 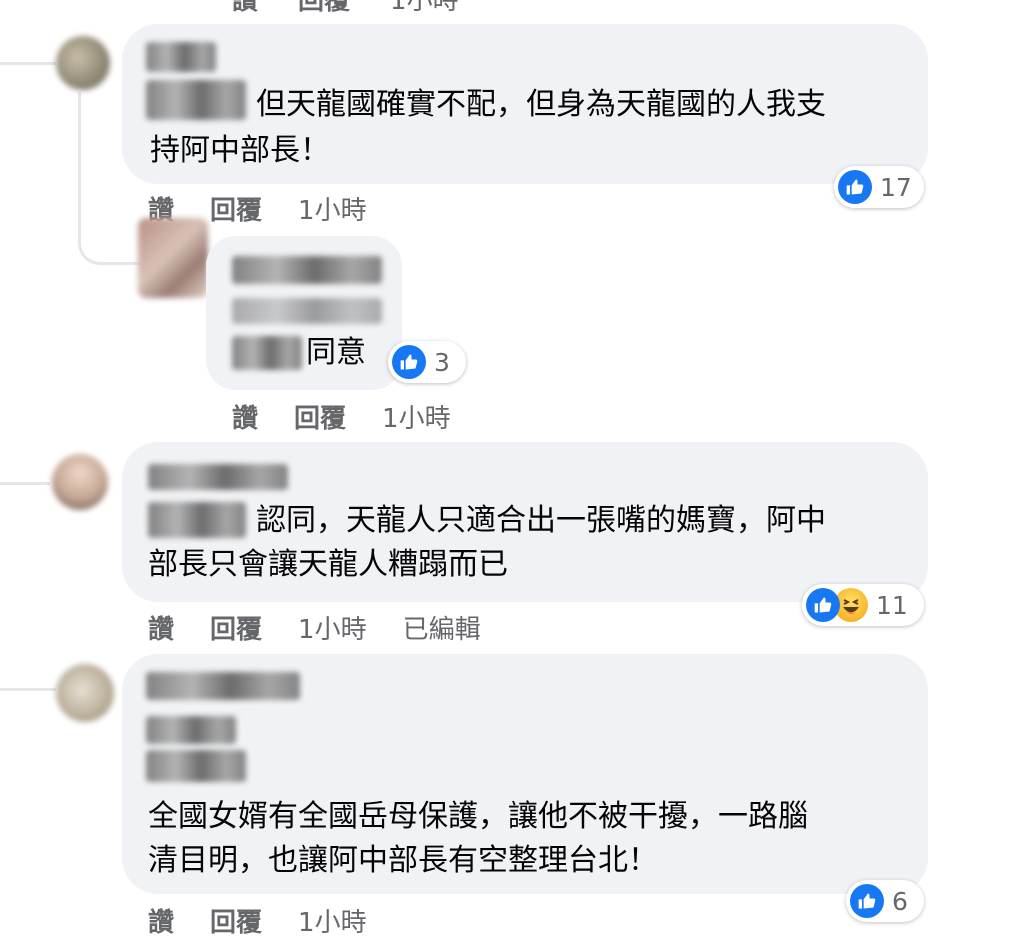 What do you see at coordinates (892, 605) in the screenshot?
I see `reaction-count: 11` at bounding box center [892, 605].